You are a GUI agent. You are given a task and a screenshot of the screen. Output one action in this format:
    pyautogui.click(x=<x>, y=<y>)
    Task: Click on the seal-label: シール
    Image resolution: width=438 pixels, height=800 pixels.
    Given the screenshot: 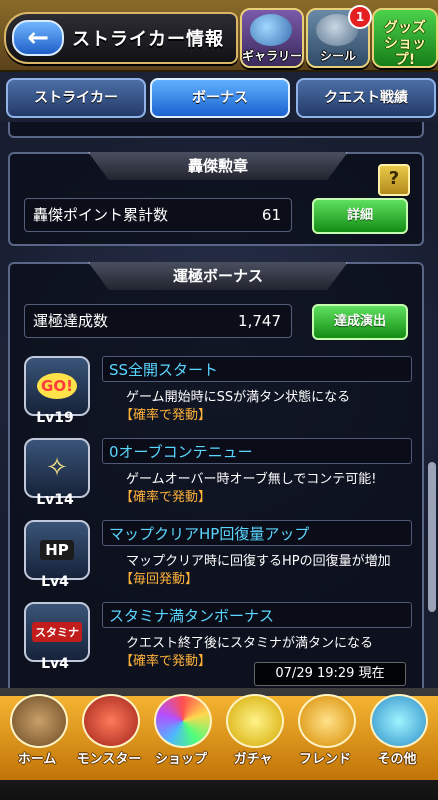 What is the action you would take?
    pyautogui.click(x=337, y=56)
    